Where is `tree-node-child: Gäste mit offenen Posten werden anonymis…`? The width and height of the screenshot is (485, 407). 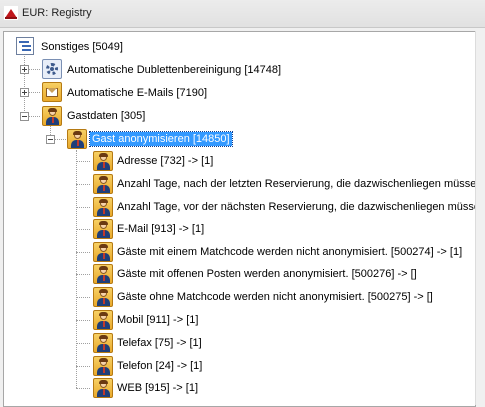 tree-node-child: Gäste mit offenen Posten werden anonymis… is located at coordinates (267, 274).